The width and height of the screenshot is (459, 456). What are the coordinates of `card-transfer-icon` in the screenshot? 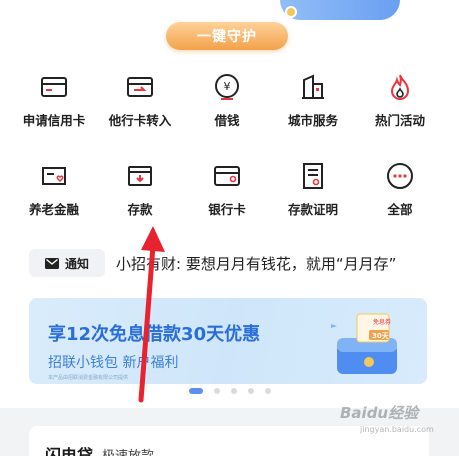 It's located at (140, 87).